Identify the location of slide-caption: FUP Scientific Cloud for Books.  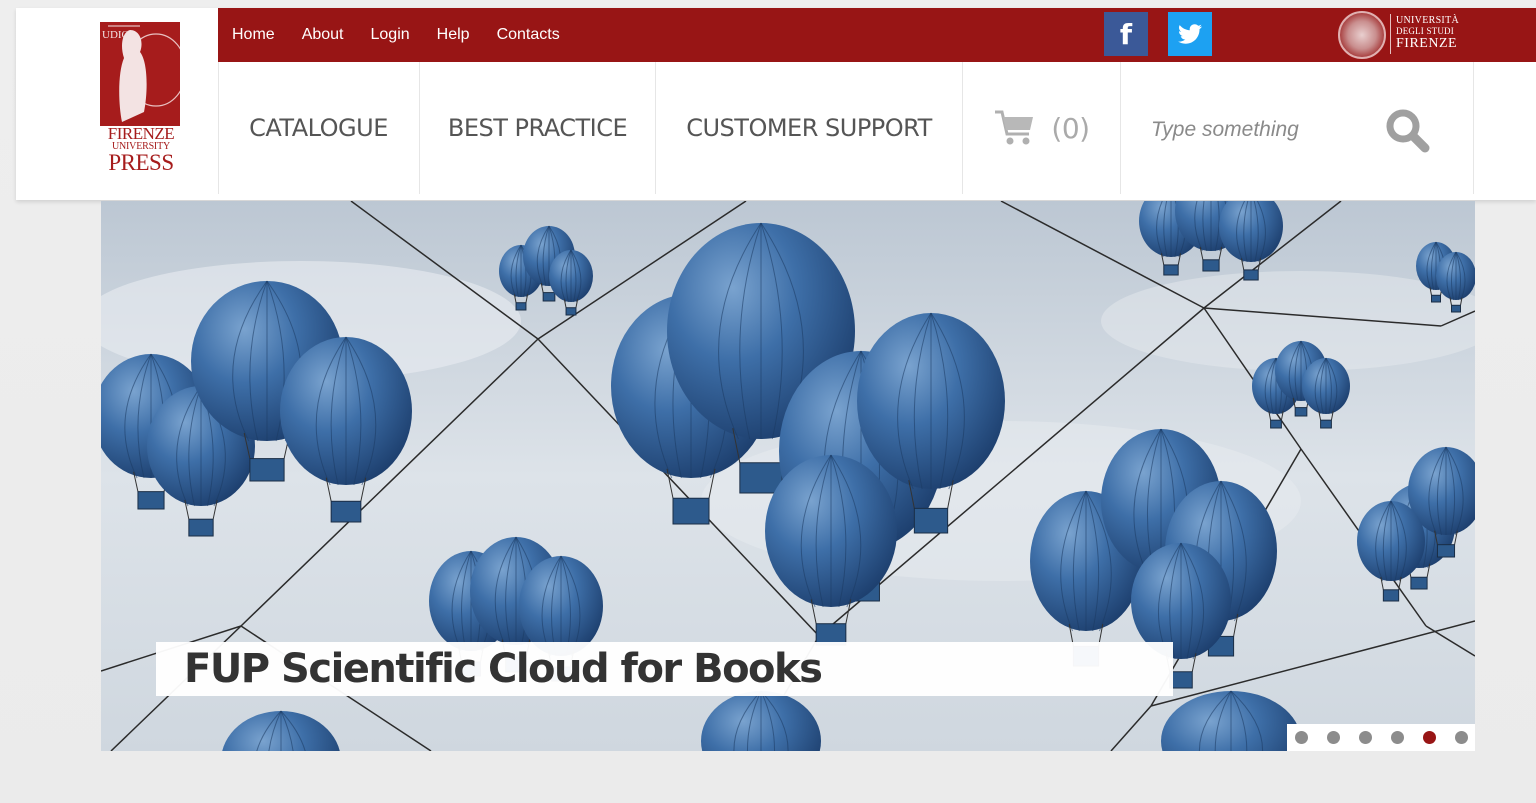
(664, 669).